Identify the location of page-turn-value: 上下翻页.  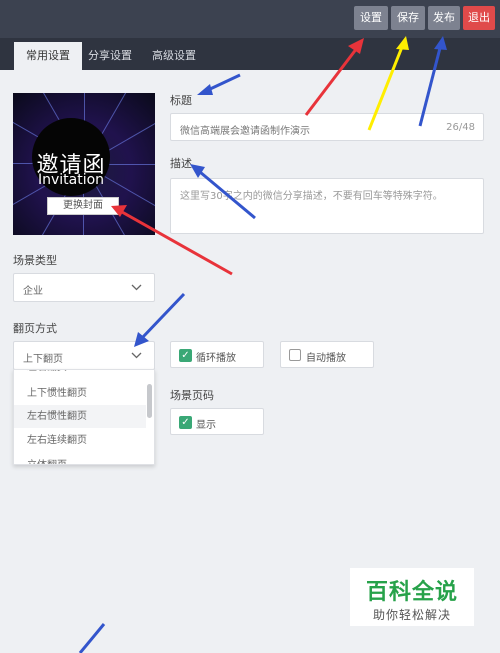
(43, 359).